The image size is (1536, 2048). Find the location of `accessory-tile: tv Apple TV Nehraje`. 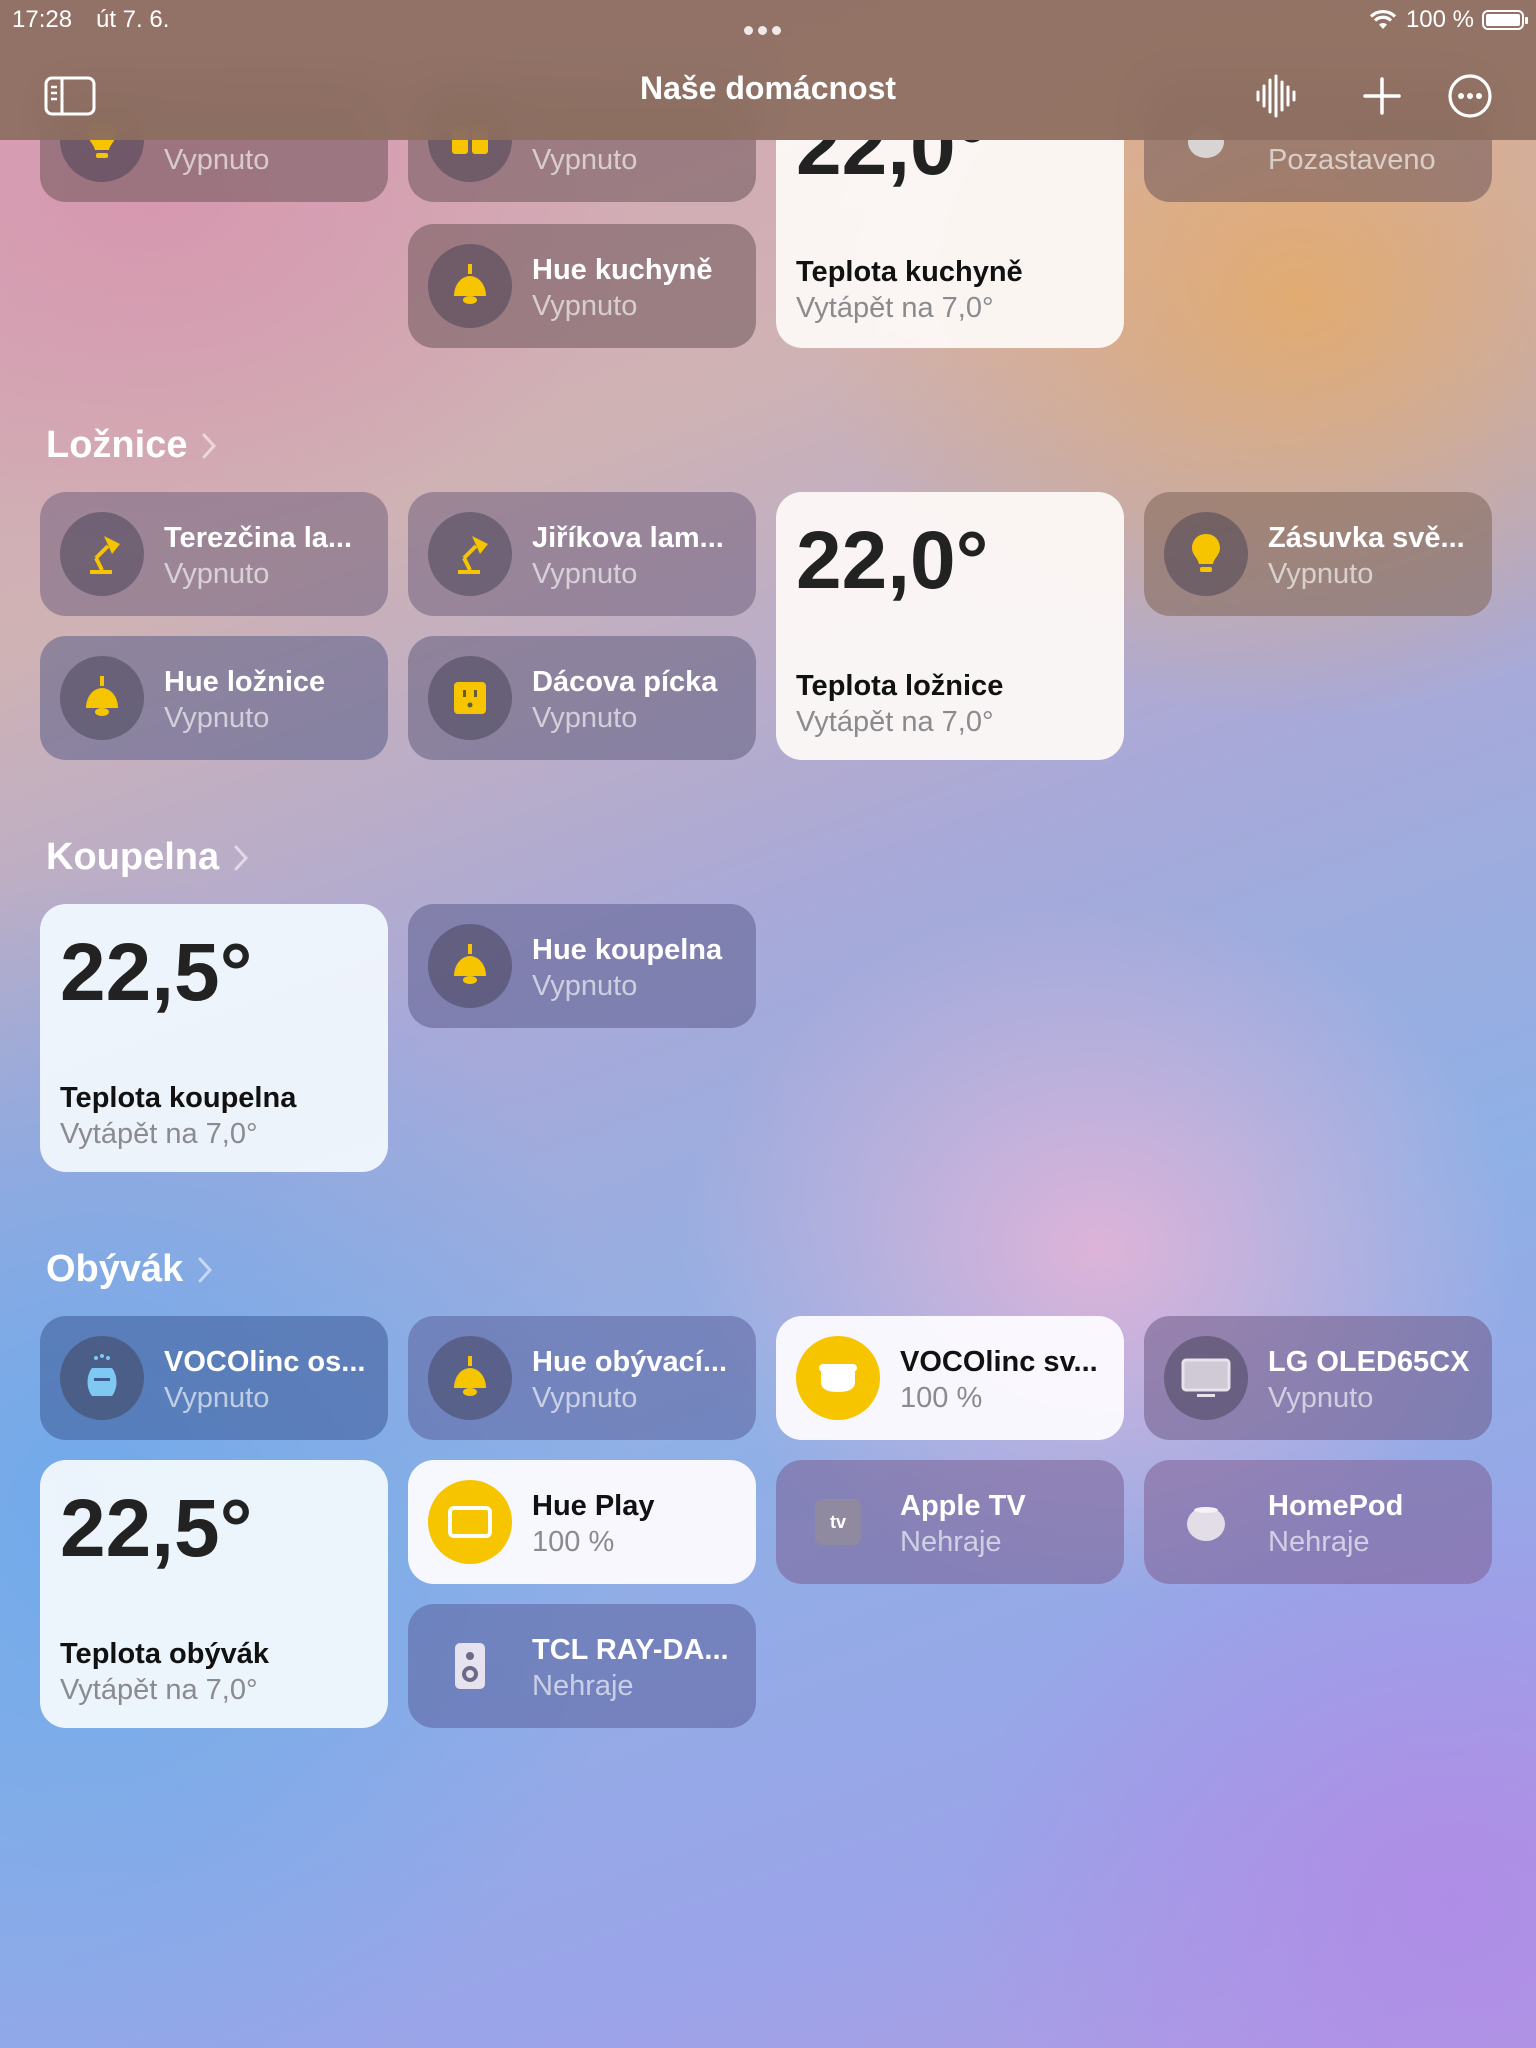

accessory-tile: tv Apple TV Nehraje is located at coordinates (950, 1522).